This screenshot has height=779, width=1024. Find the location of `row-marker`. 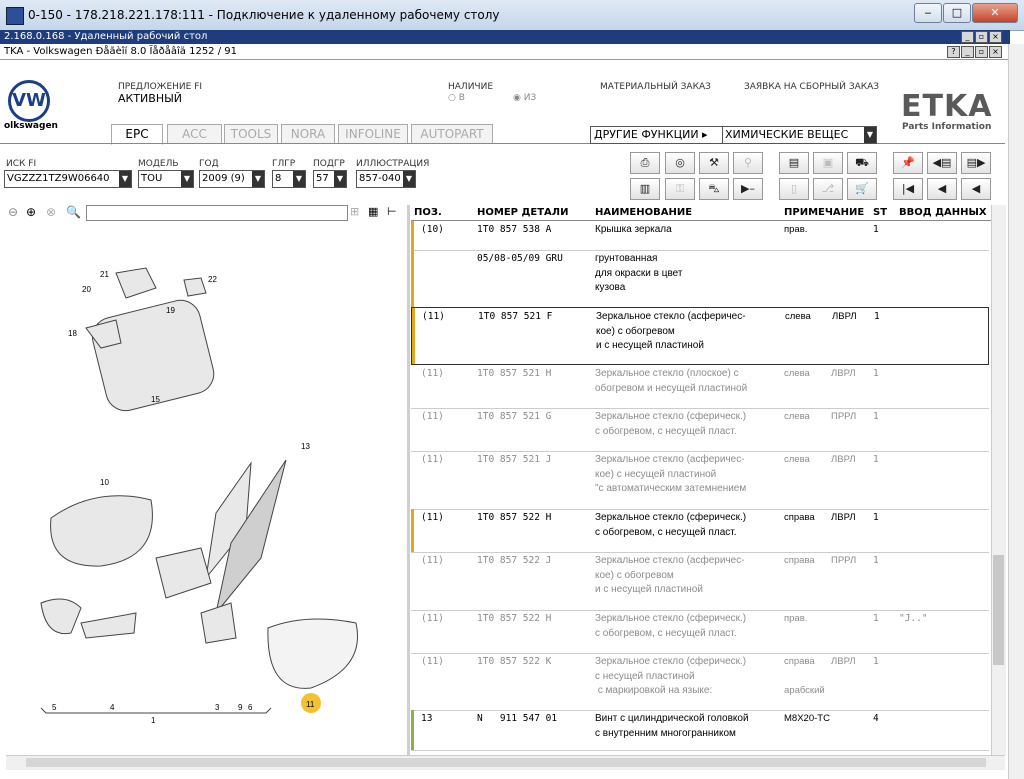

row-marker is located at coordinates (413, 336).